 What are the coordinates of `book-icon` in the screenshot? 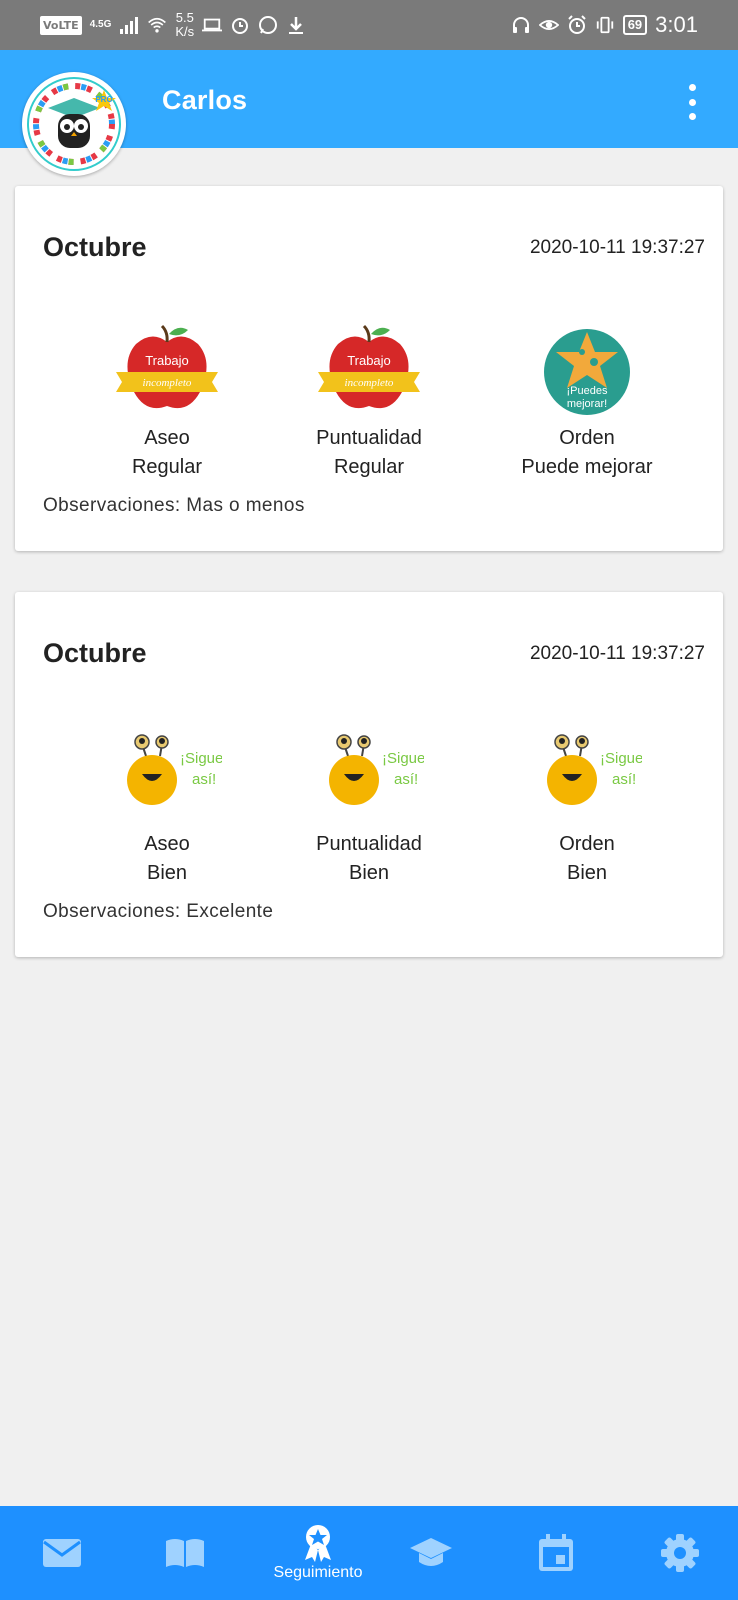 It's located at (185, 1553).